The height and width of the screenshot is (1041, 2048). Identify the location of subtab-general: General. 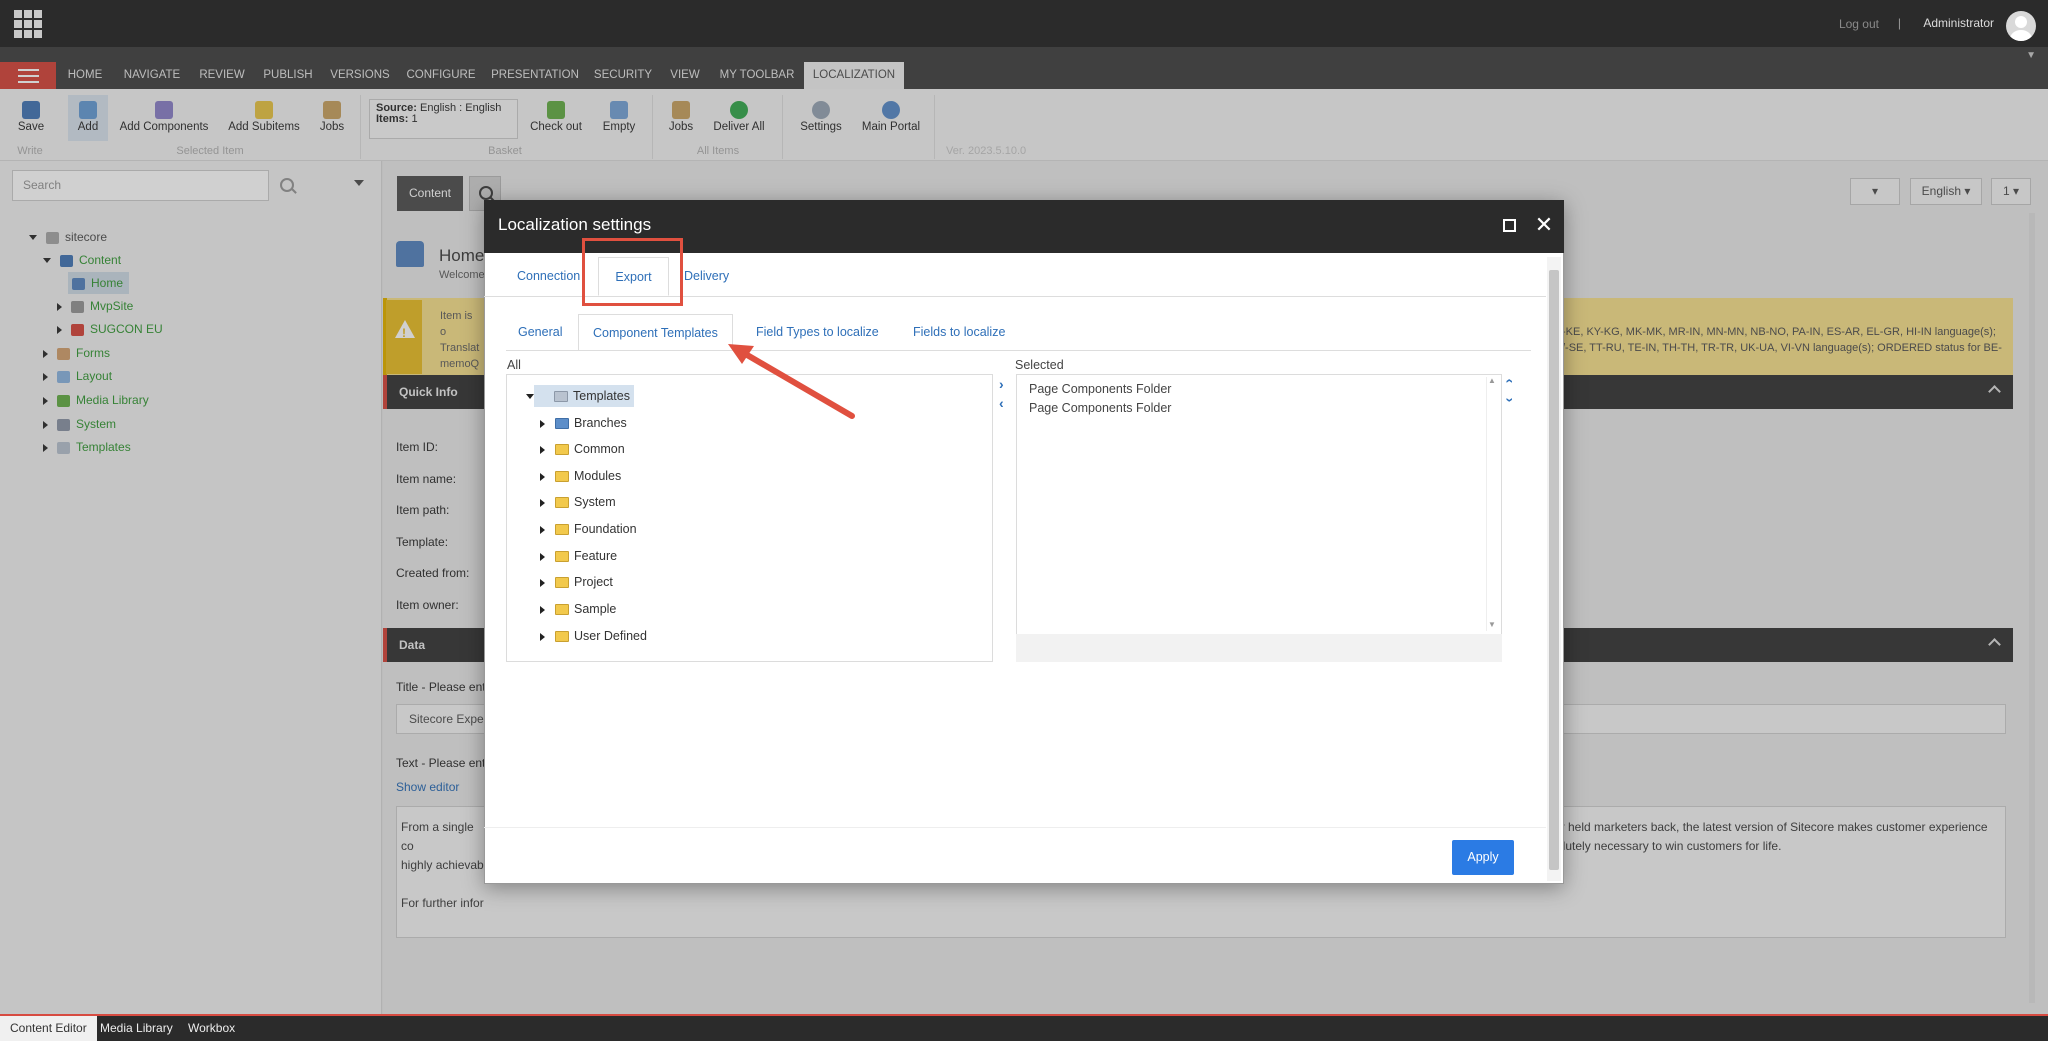
(540, 332).